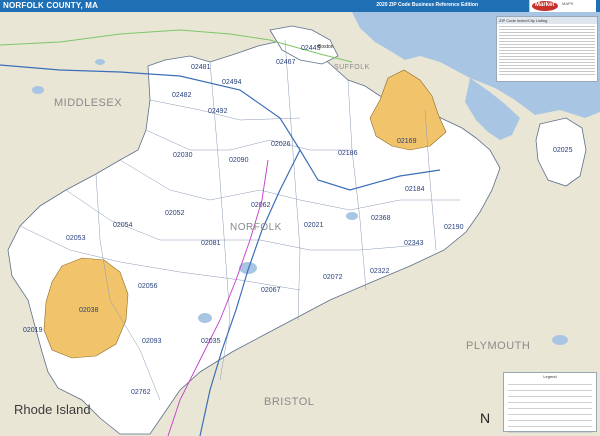 The image size is (600, 436). What do you see at coordinates (123, 225) in the screenshot?
I see `zip-label: 02054` at bounding box center [123, 225].